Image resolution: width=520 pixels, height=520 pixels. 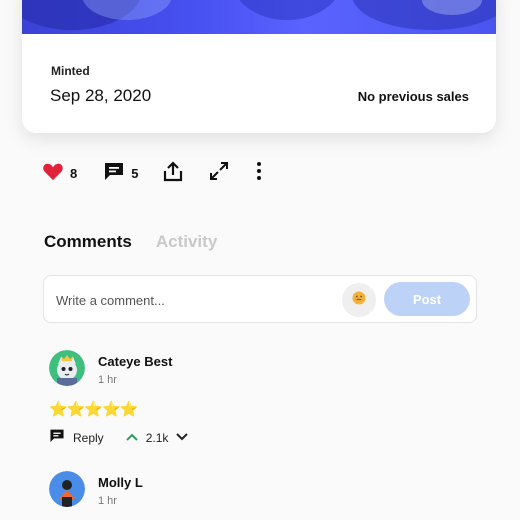 I want to click on comment-composer: Post, so click(x=260, y=299).